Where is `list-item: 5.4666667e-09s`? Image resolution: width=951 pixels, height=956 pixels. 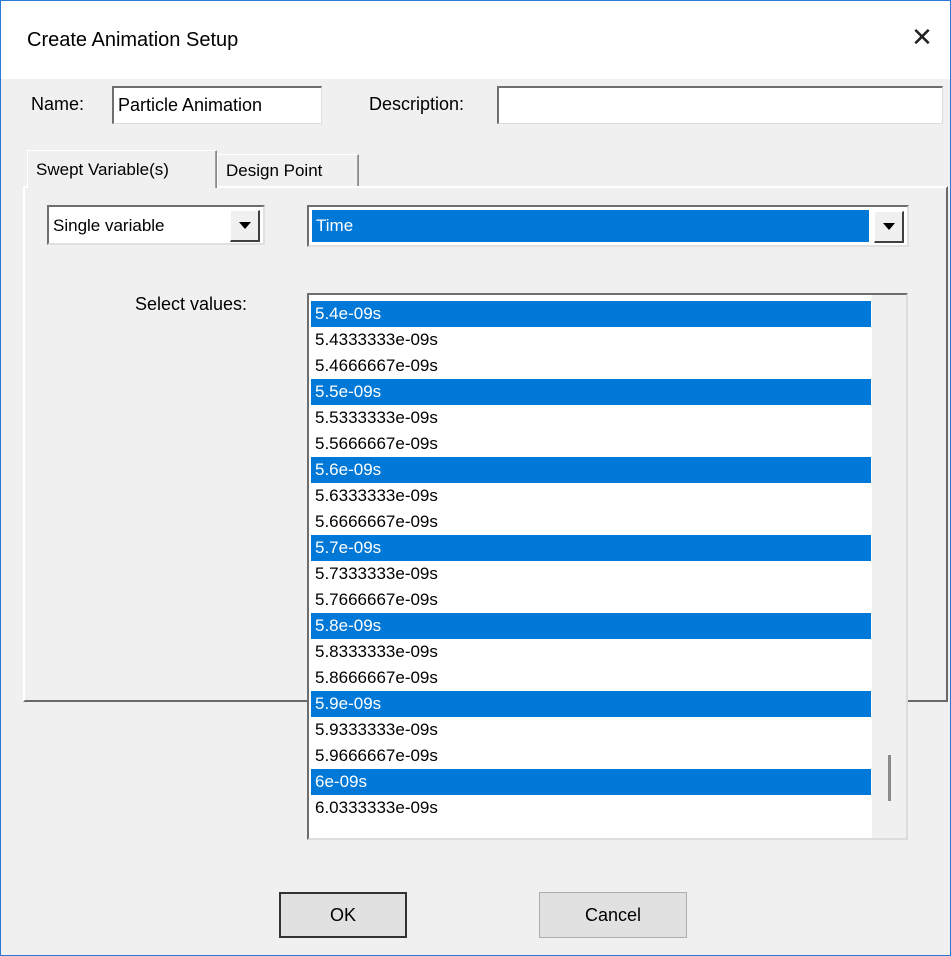
list-item: 5.4666667e-09s is located at coordinates (591, 366).